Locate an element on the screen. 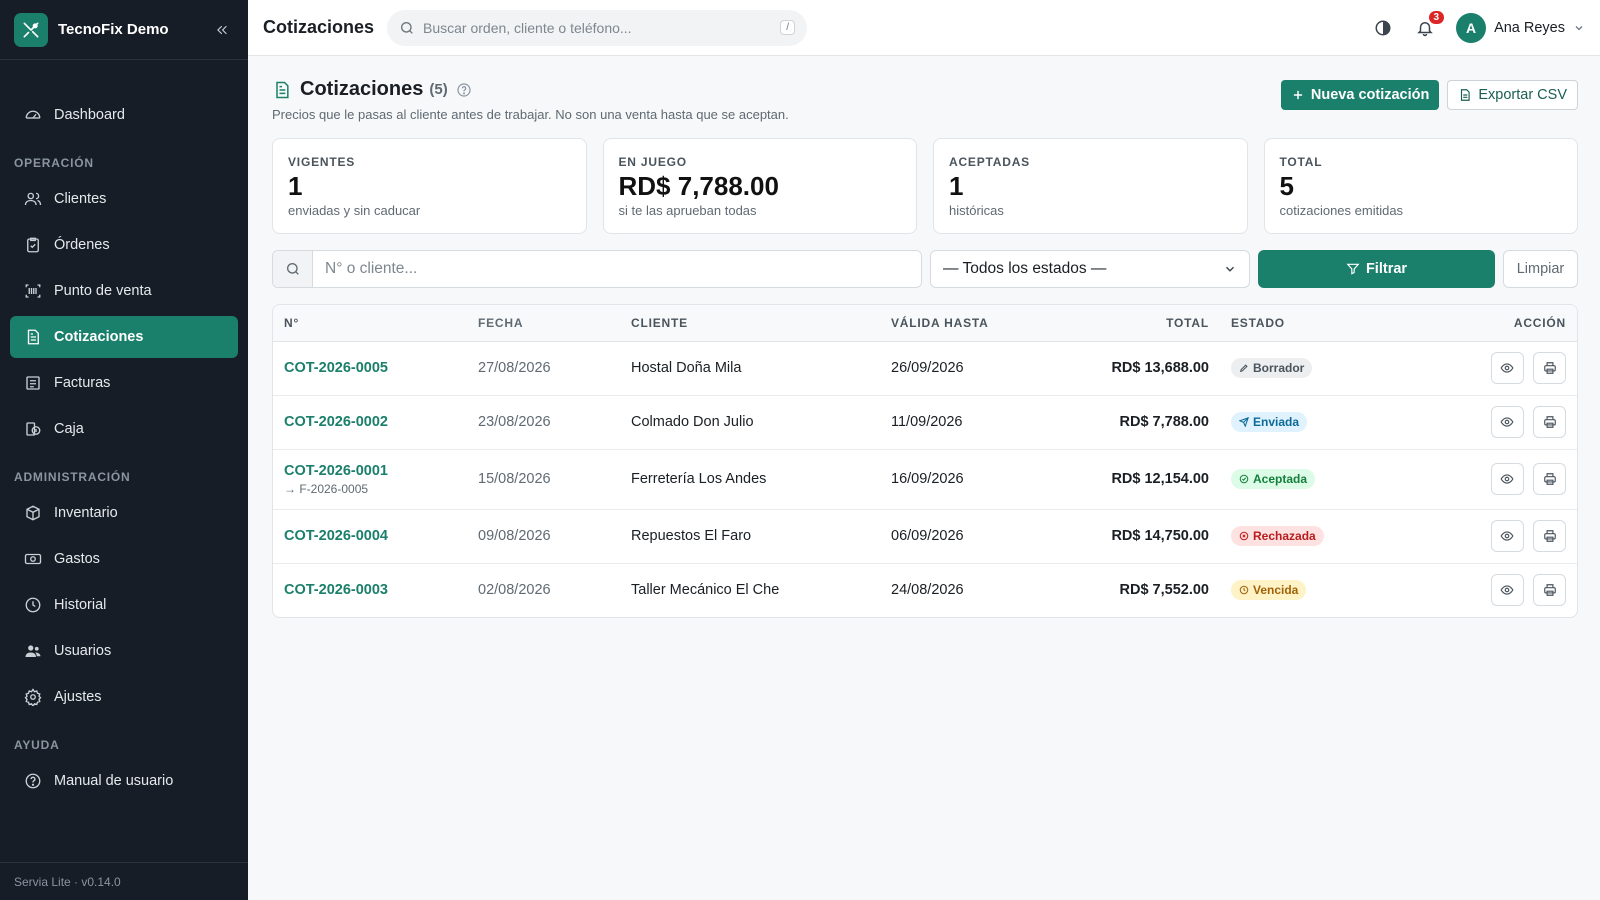 This screenshot has height=900, width=1600. quote-number-link: COT-2026-0005 is located at coordinates (336, 368).